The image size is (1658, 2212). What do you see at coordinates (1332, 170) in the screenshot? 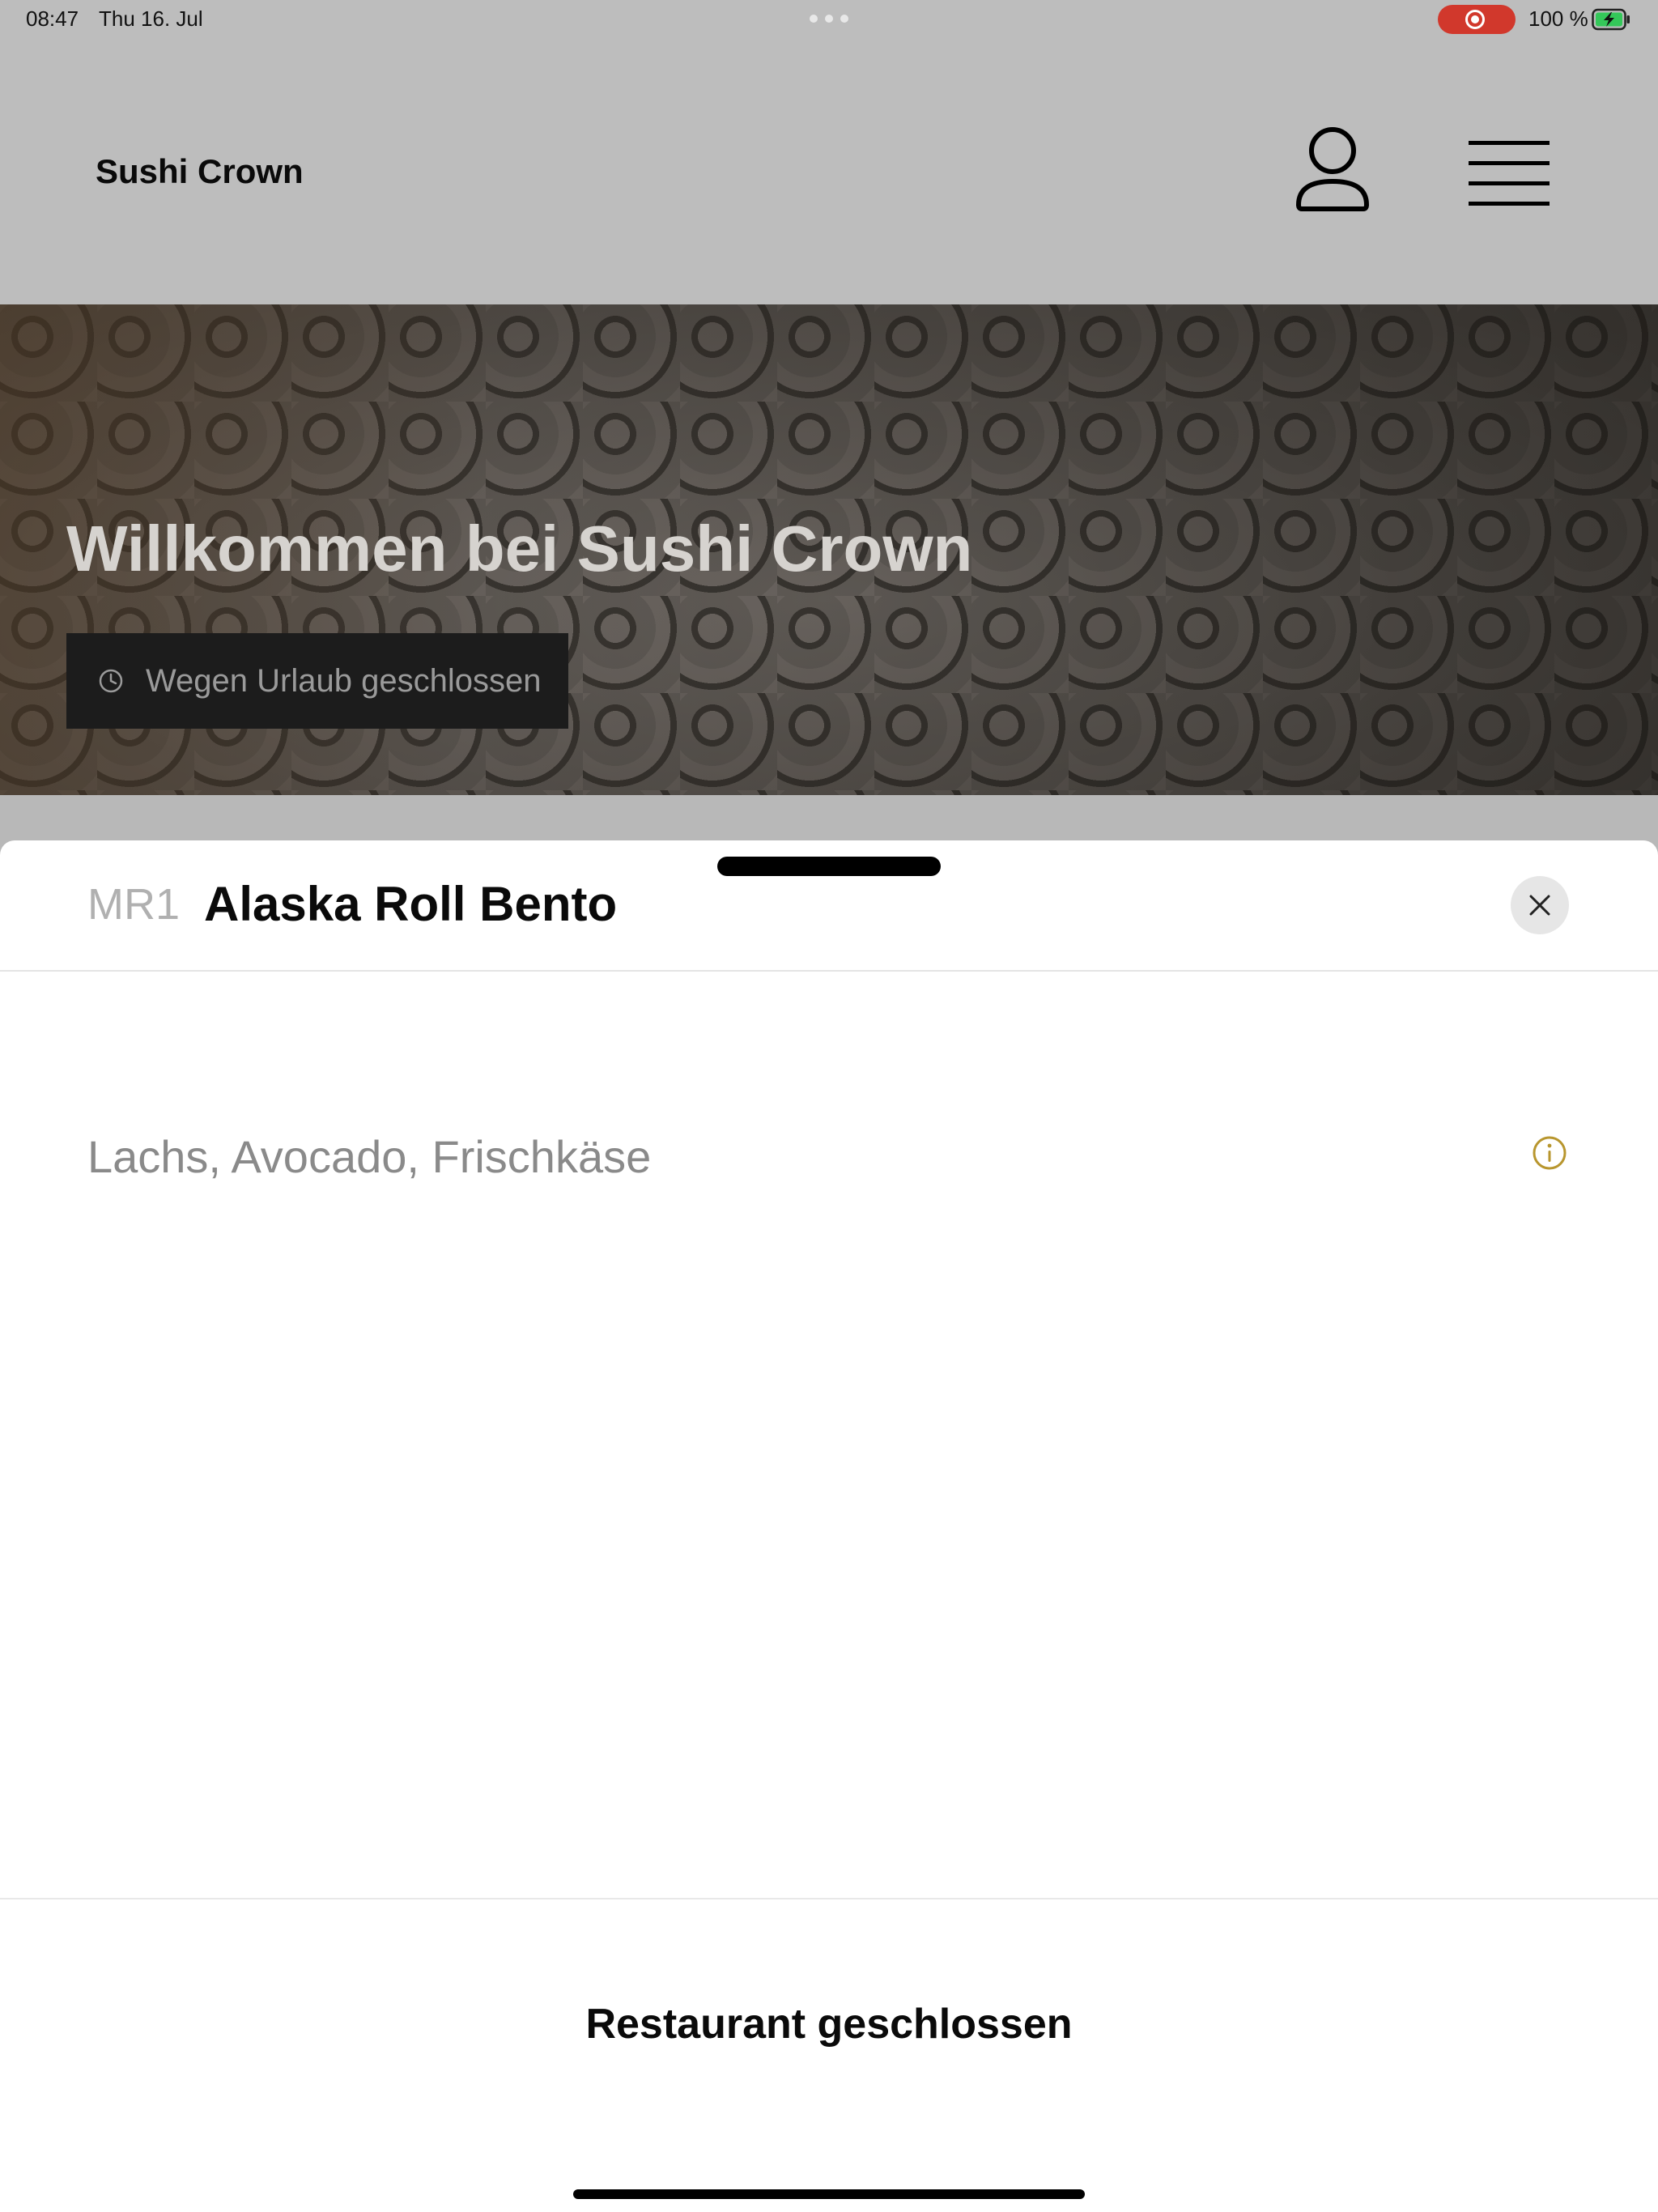
I see `user-icon` at bounding box center [1332, 170].